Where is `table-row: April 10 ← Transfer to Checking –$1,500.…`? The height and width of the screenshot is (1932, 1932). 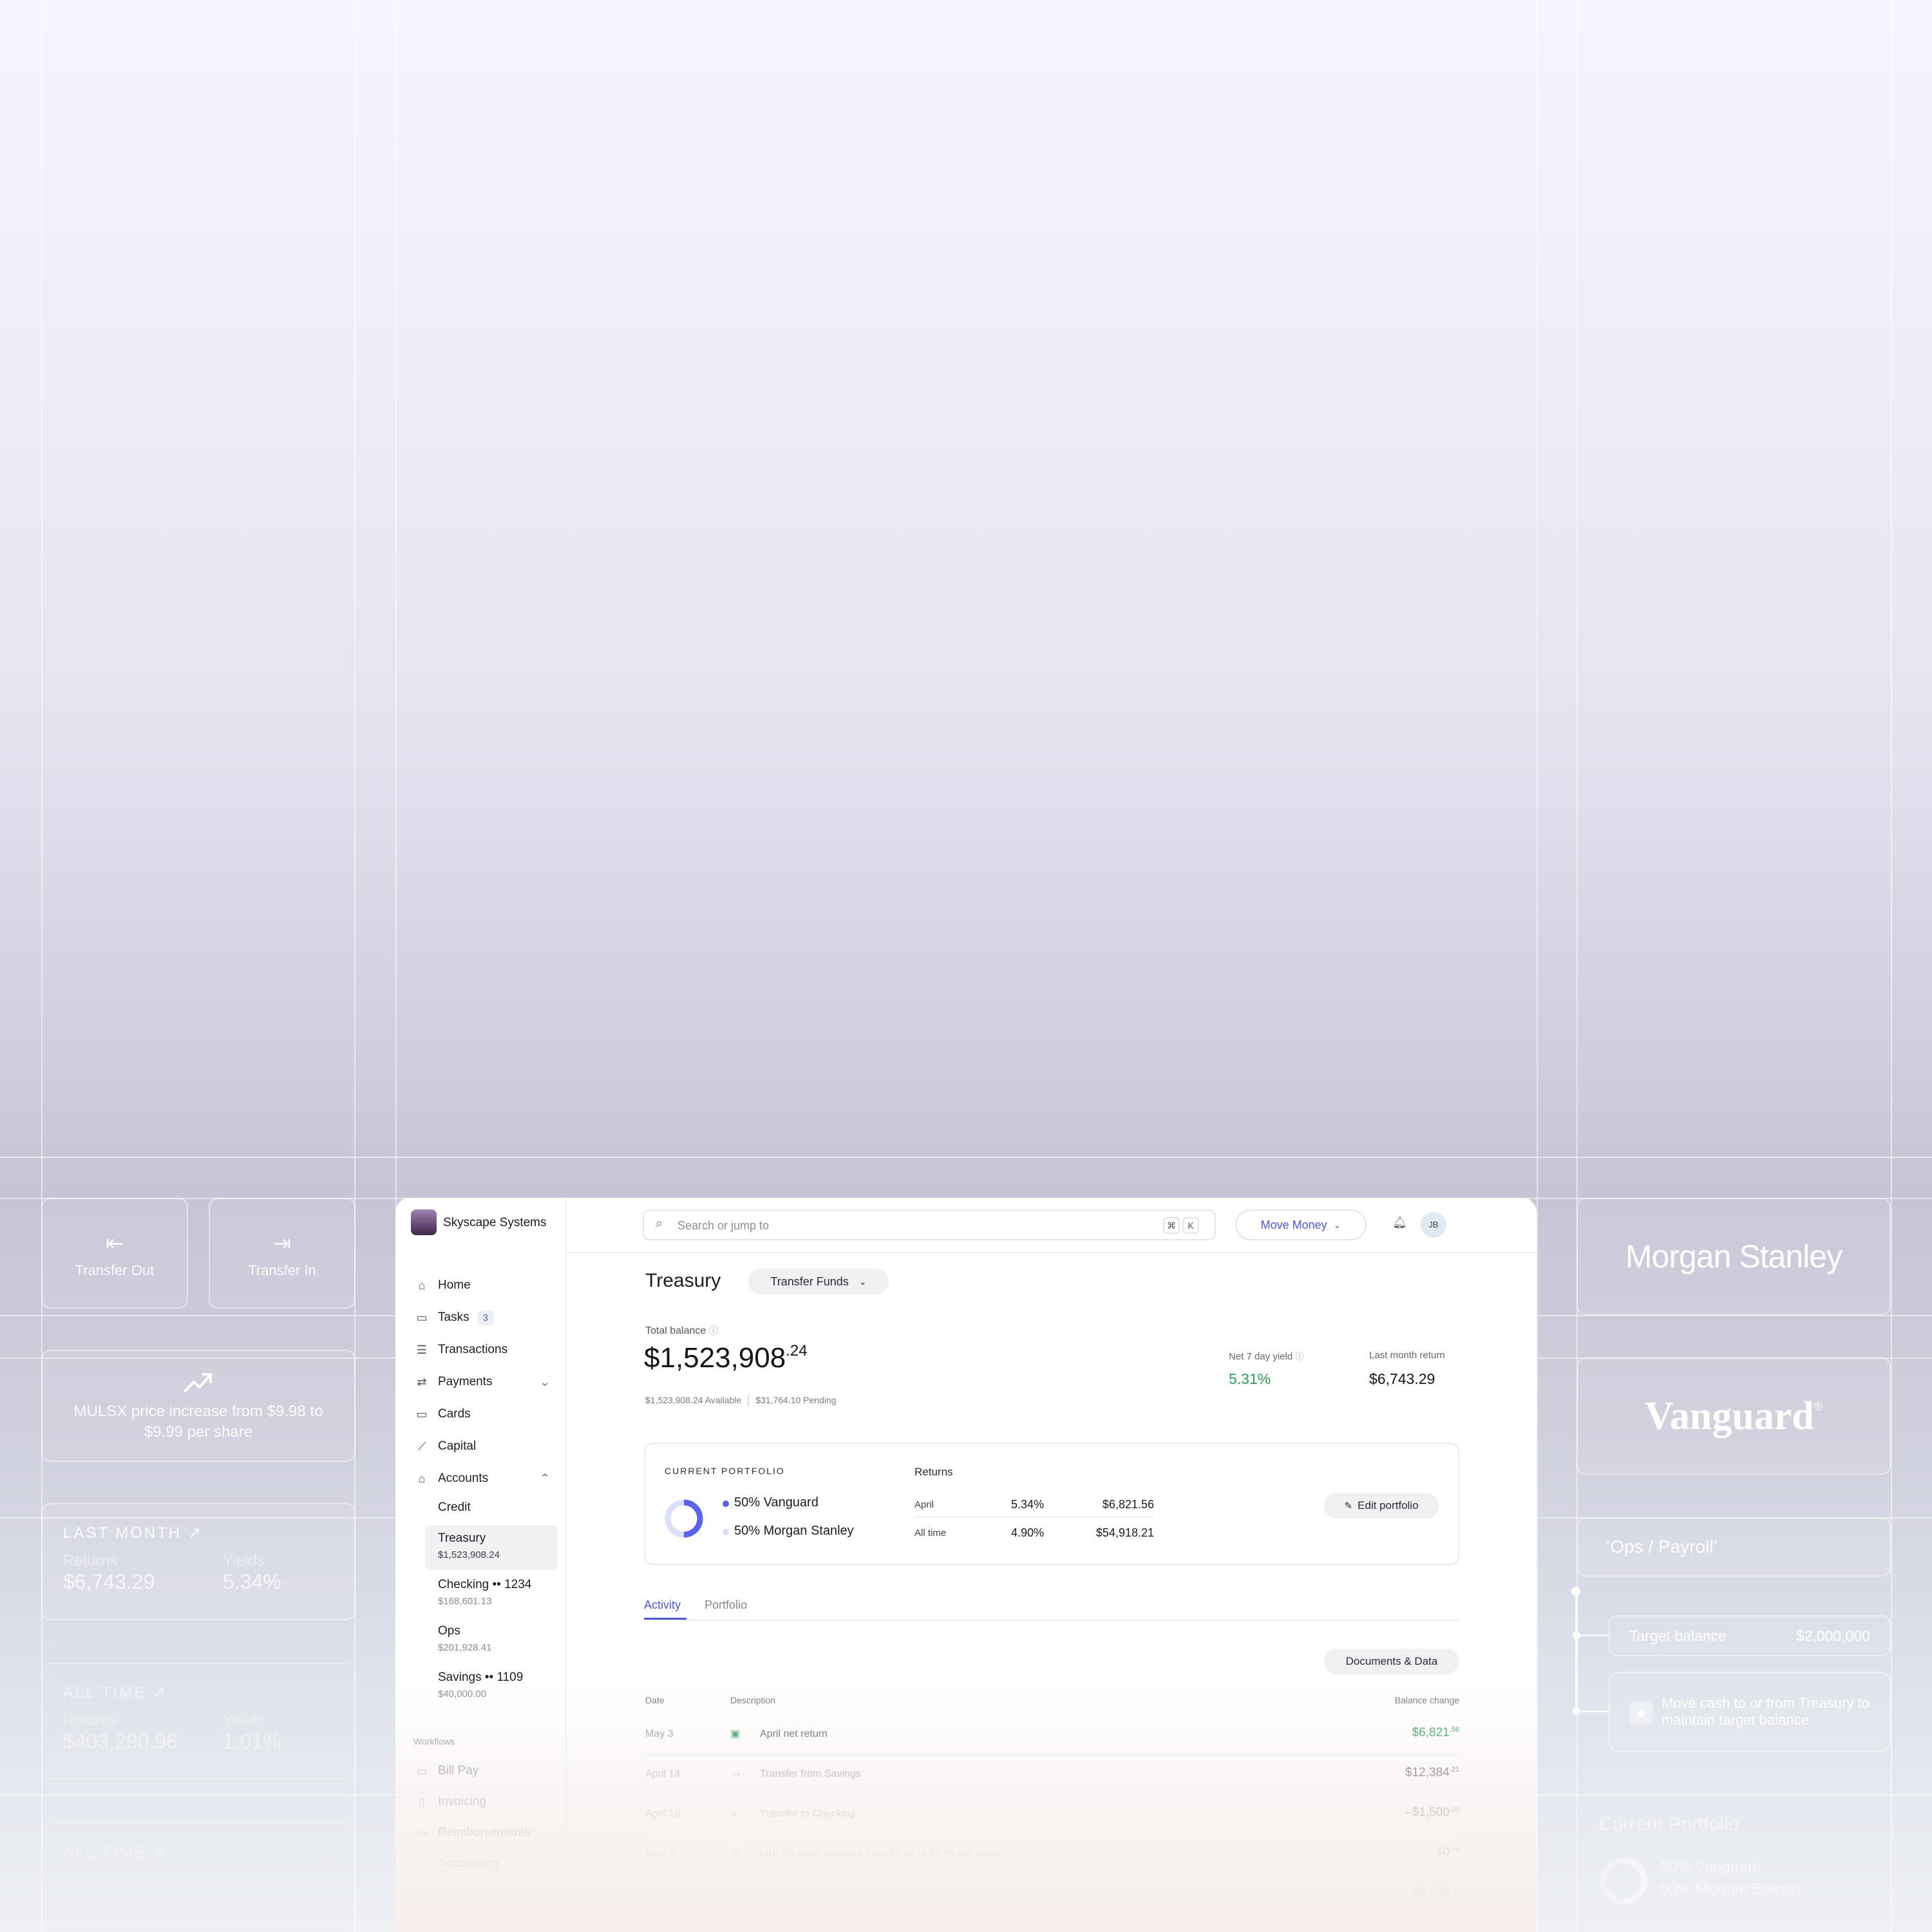 table-row: April 10 ← Transfer to Checking –$1,500.… is located at coordinates (1051, 1815).